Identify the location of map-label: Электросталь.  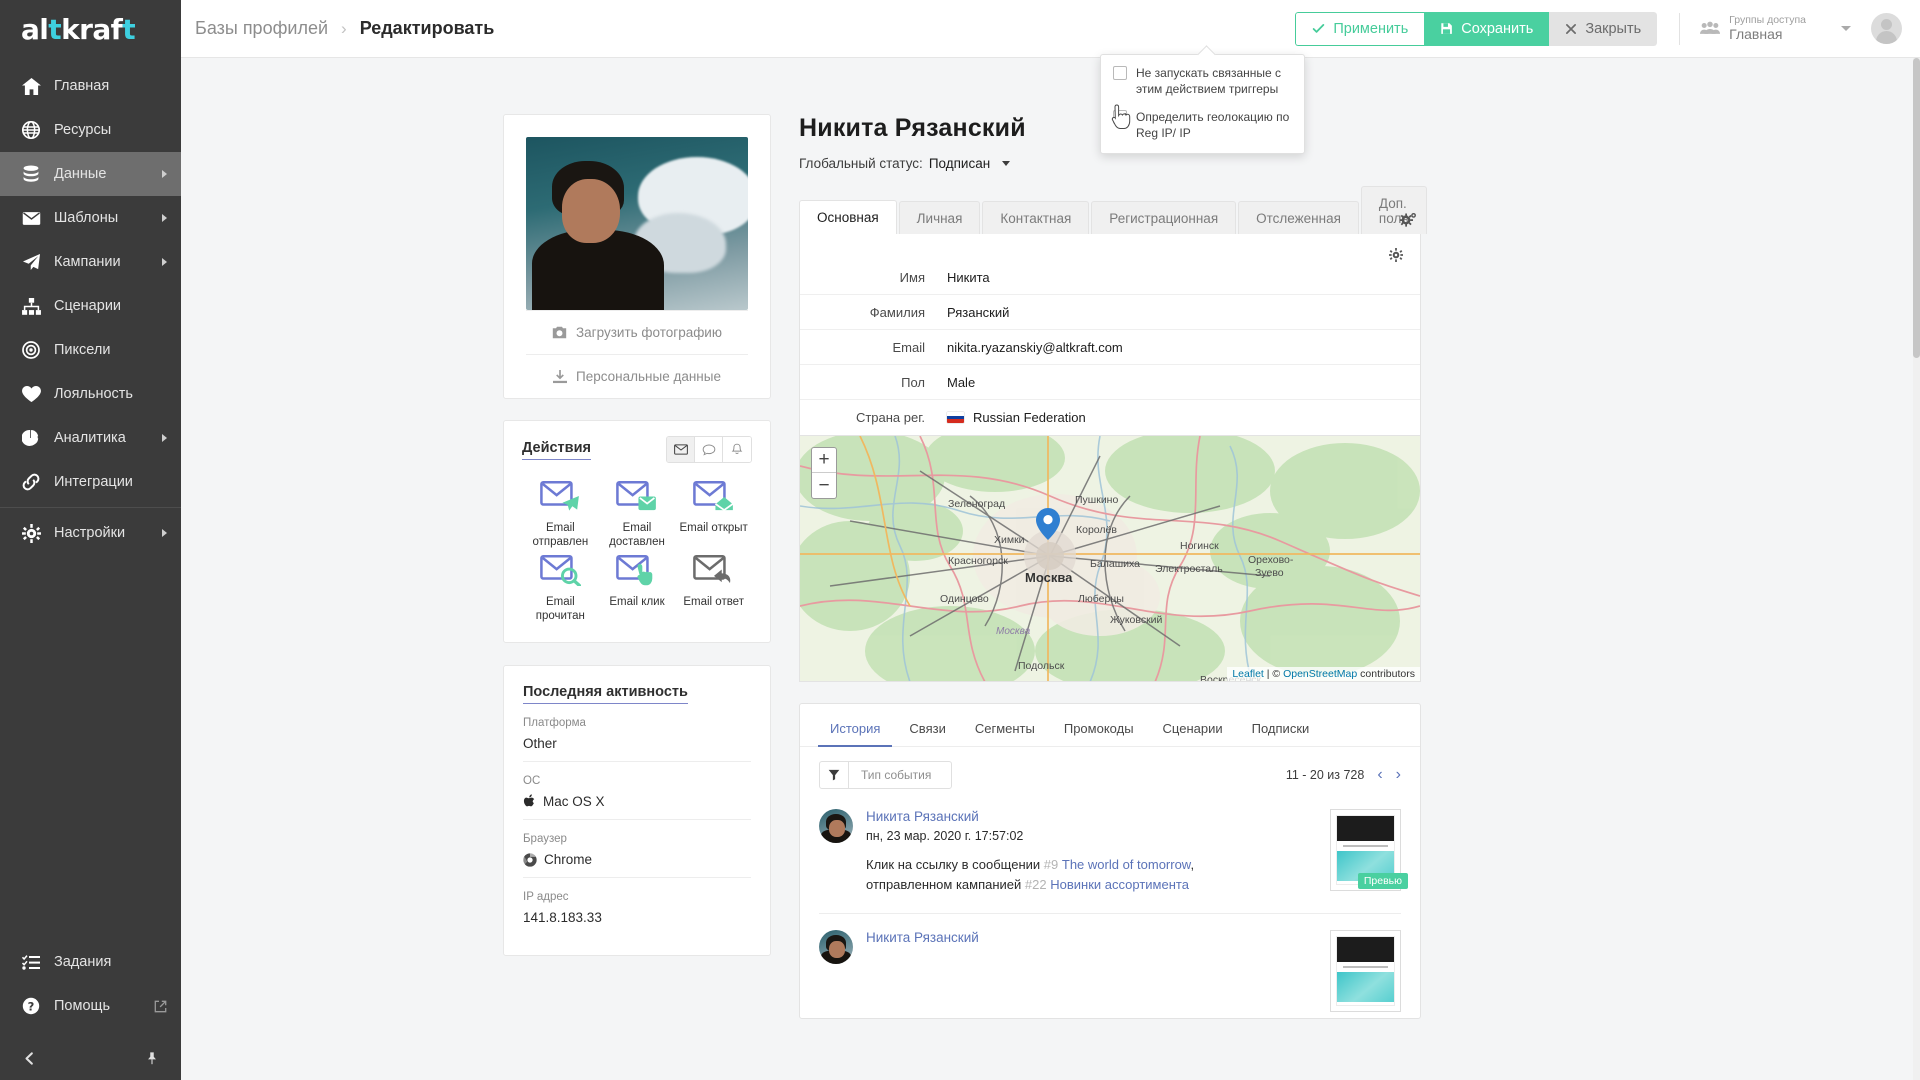
(1189, 569).